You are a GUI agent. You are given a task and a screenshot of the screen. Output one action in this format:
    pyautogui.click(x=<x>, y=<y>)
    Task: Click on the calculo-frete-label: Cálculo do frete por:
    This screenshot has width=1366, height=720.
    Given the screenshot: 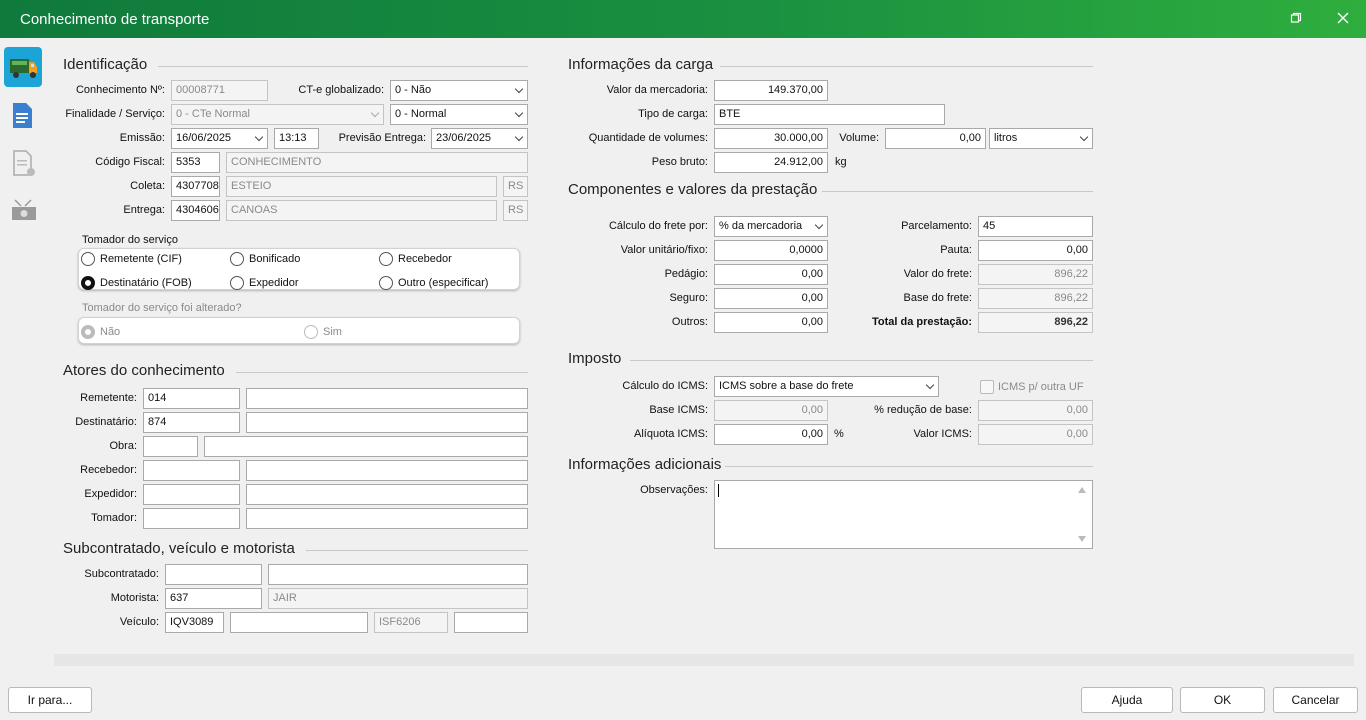 What is the action you would take?
    pyautogui.click(x=658, y=226)
    